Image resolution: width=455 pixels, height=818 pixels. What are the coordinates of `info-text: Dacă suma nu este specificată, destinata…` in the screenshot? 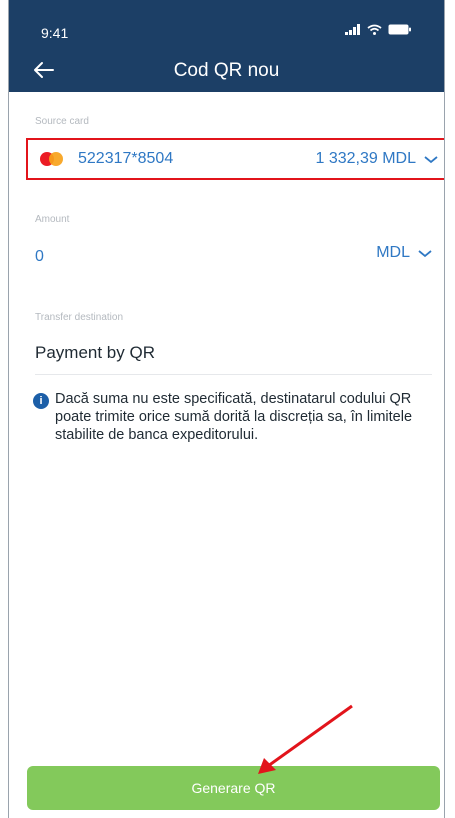 It's located at (234, 417).